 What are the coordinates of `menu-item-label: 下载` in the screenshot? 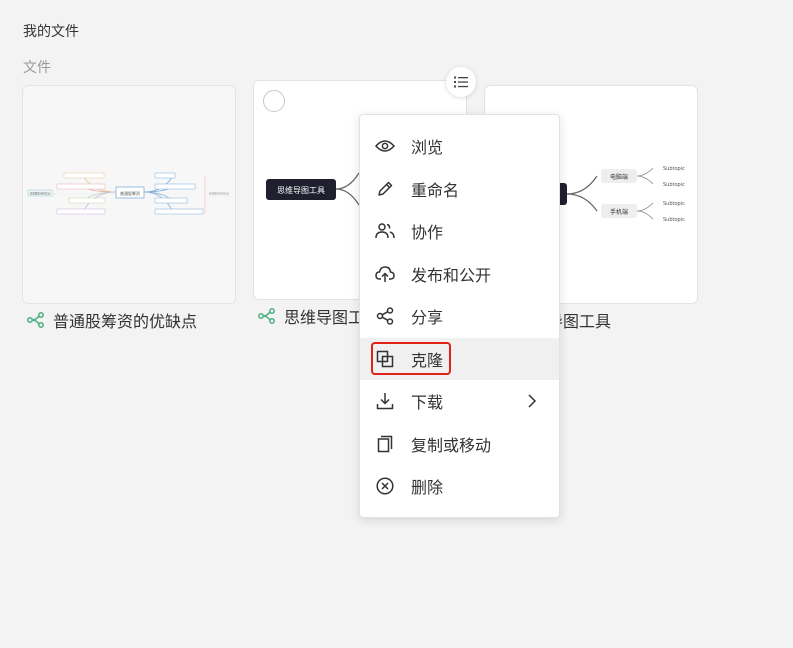 It's located at (427, 403).